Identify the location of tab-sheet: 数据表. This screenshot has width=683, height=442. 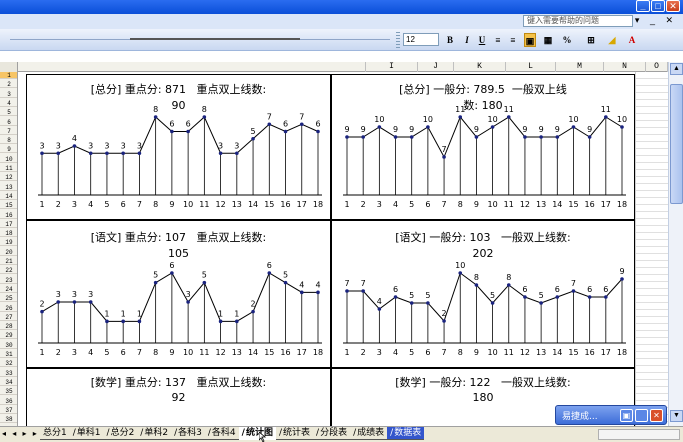
(406, 433).